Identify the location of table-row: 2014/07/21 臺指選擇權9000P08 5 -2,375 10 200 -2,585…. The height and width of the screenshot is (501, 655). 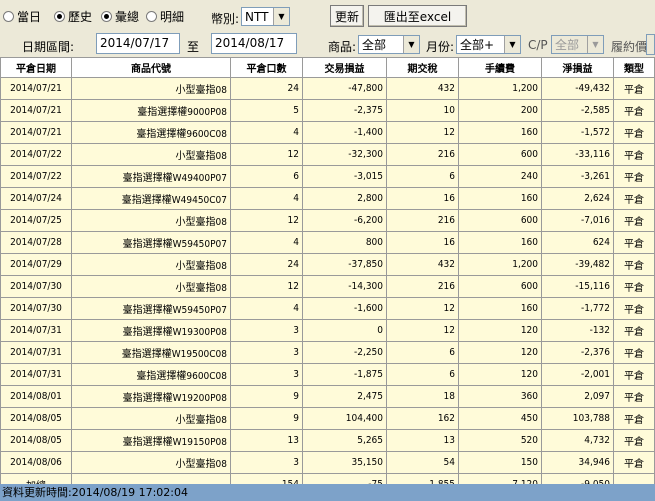
(327, 110).